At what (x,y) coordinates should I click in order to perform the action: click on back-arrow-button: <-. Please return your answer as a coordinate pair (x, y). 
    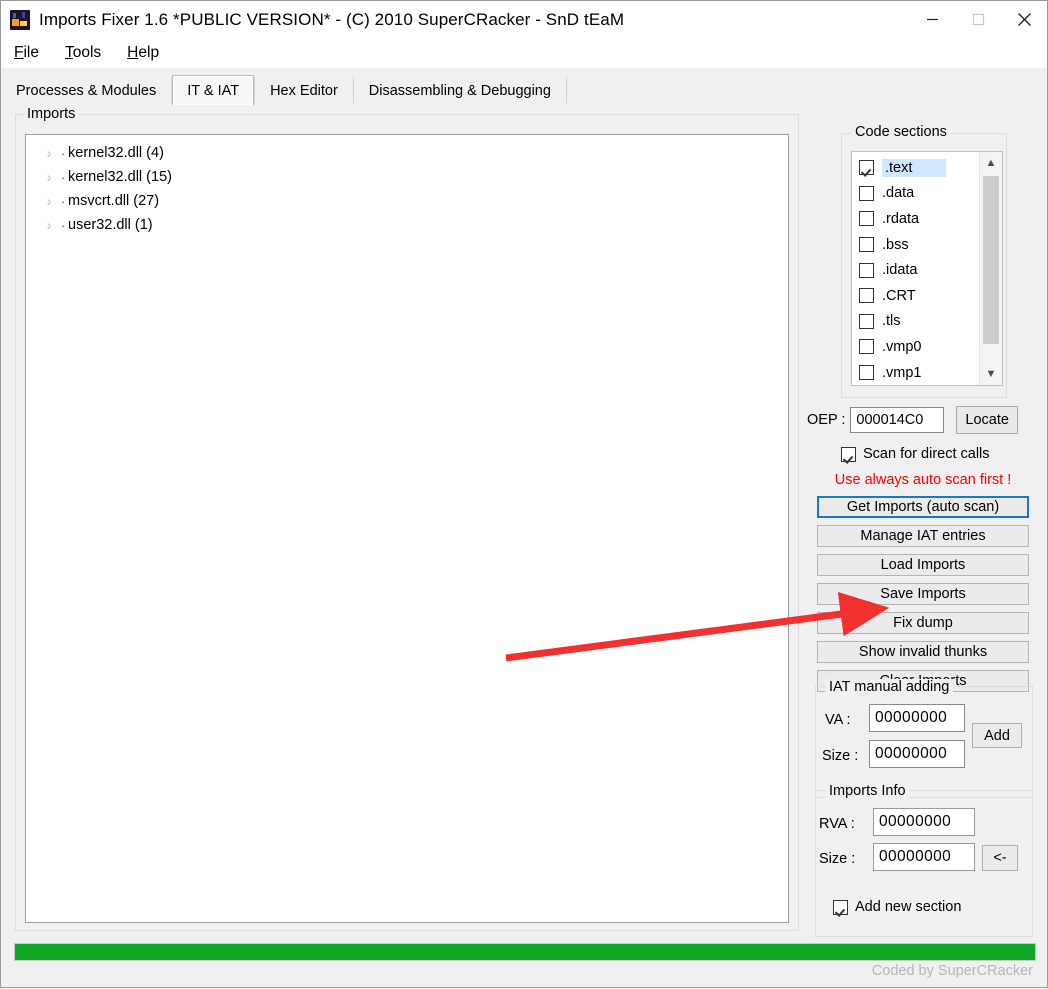
    Looking at the image, I should click on (1000, 858).